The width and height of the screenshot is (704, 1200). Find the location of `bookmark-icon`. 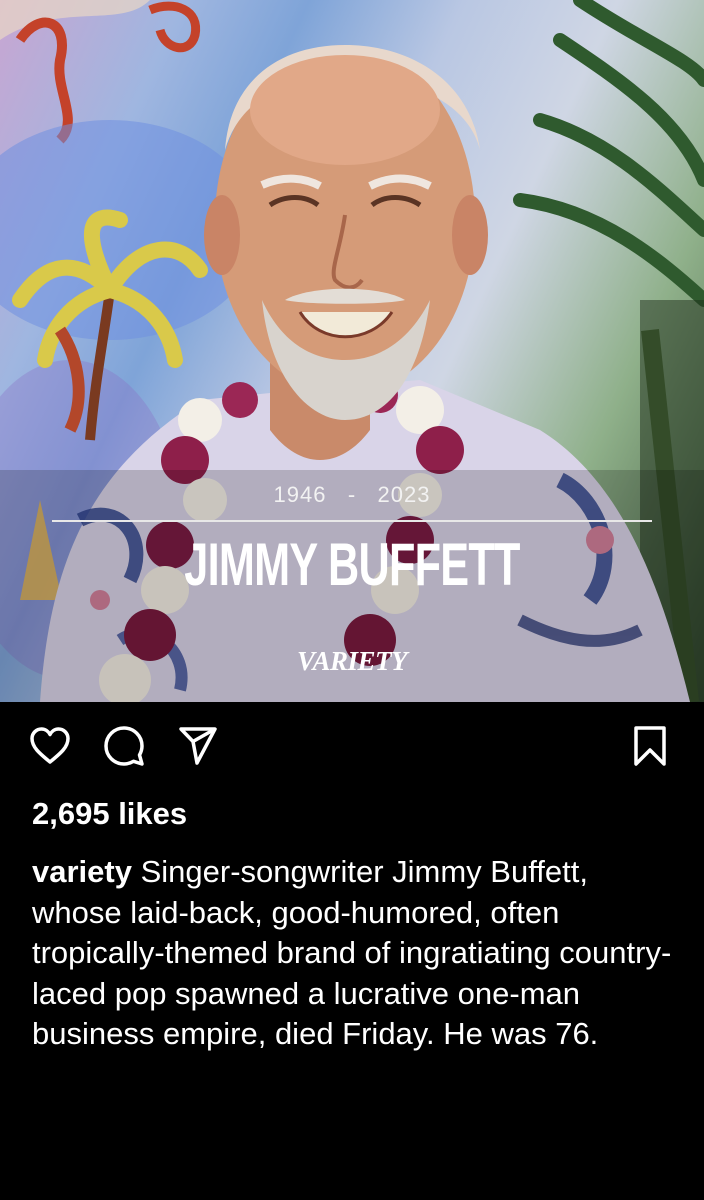

bookmark-icon is located at coordinates (650, 746).